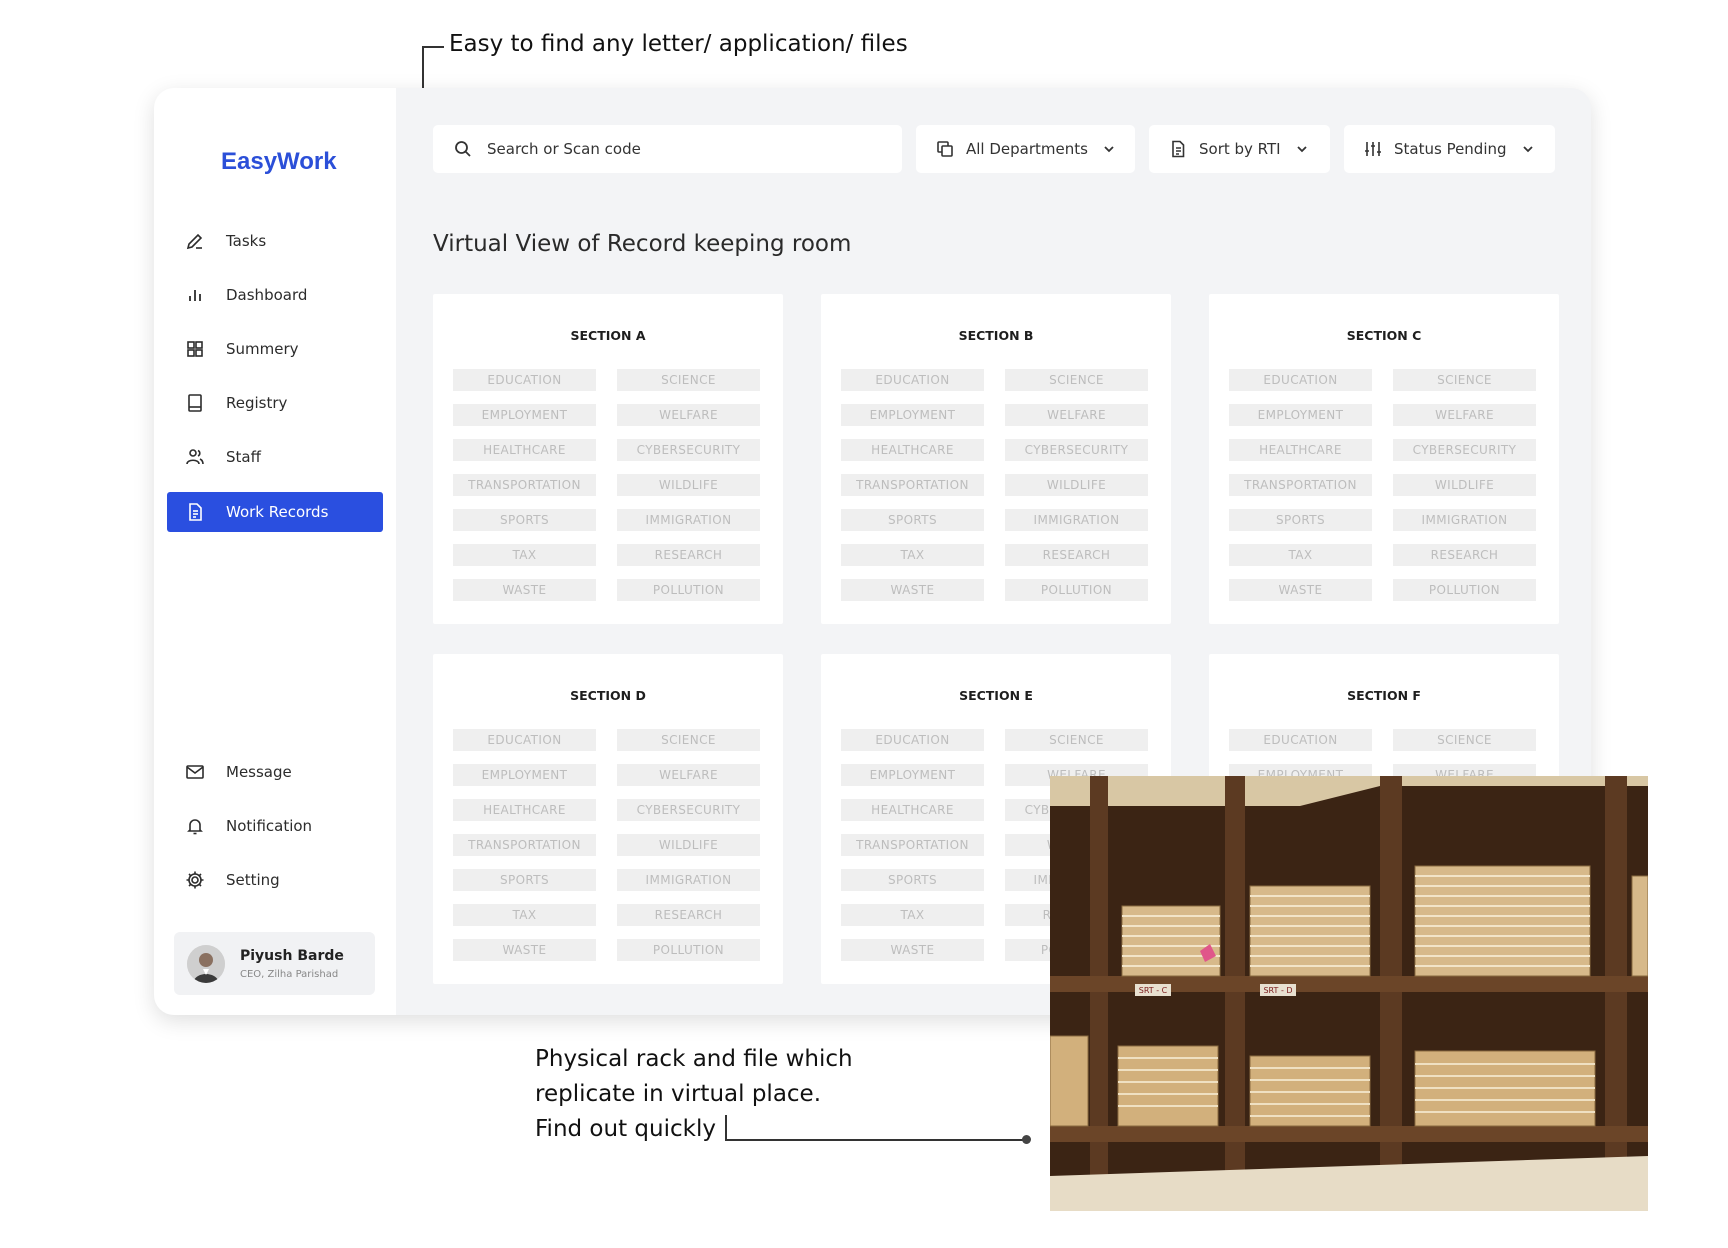 This screenshot has height=1248, width=1728. What do you see at coordinates (275, 403) in the screenshot?
I see `sidebar-item-registry: Registry` at bounding box center [275, 403].